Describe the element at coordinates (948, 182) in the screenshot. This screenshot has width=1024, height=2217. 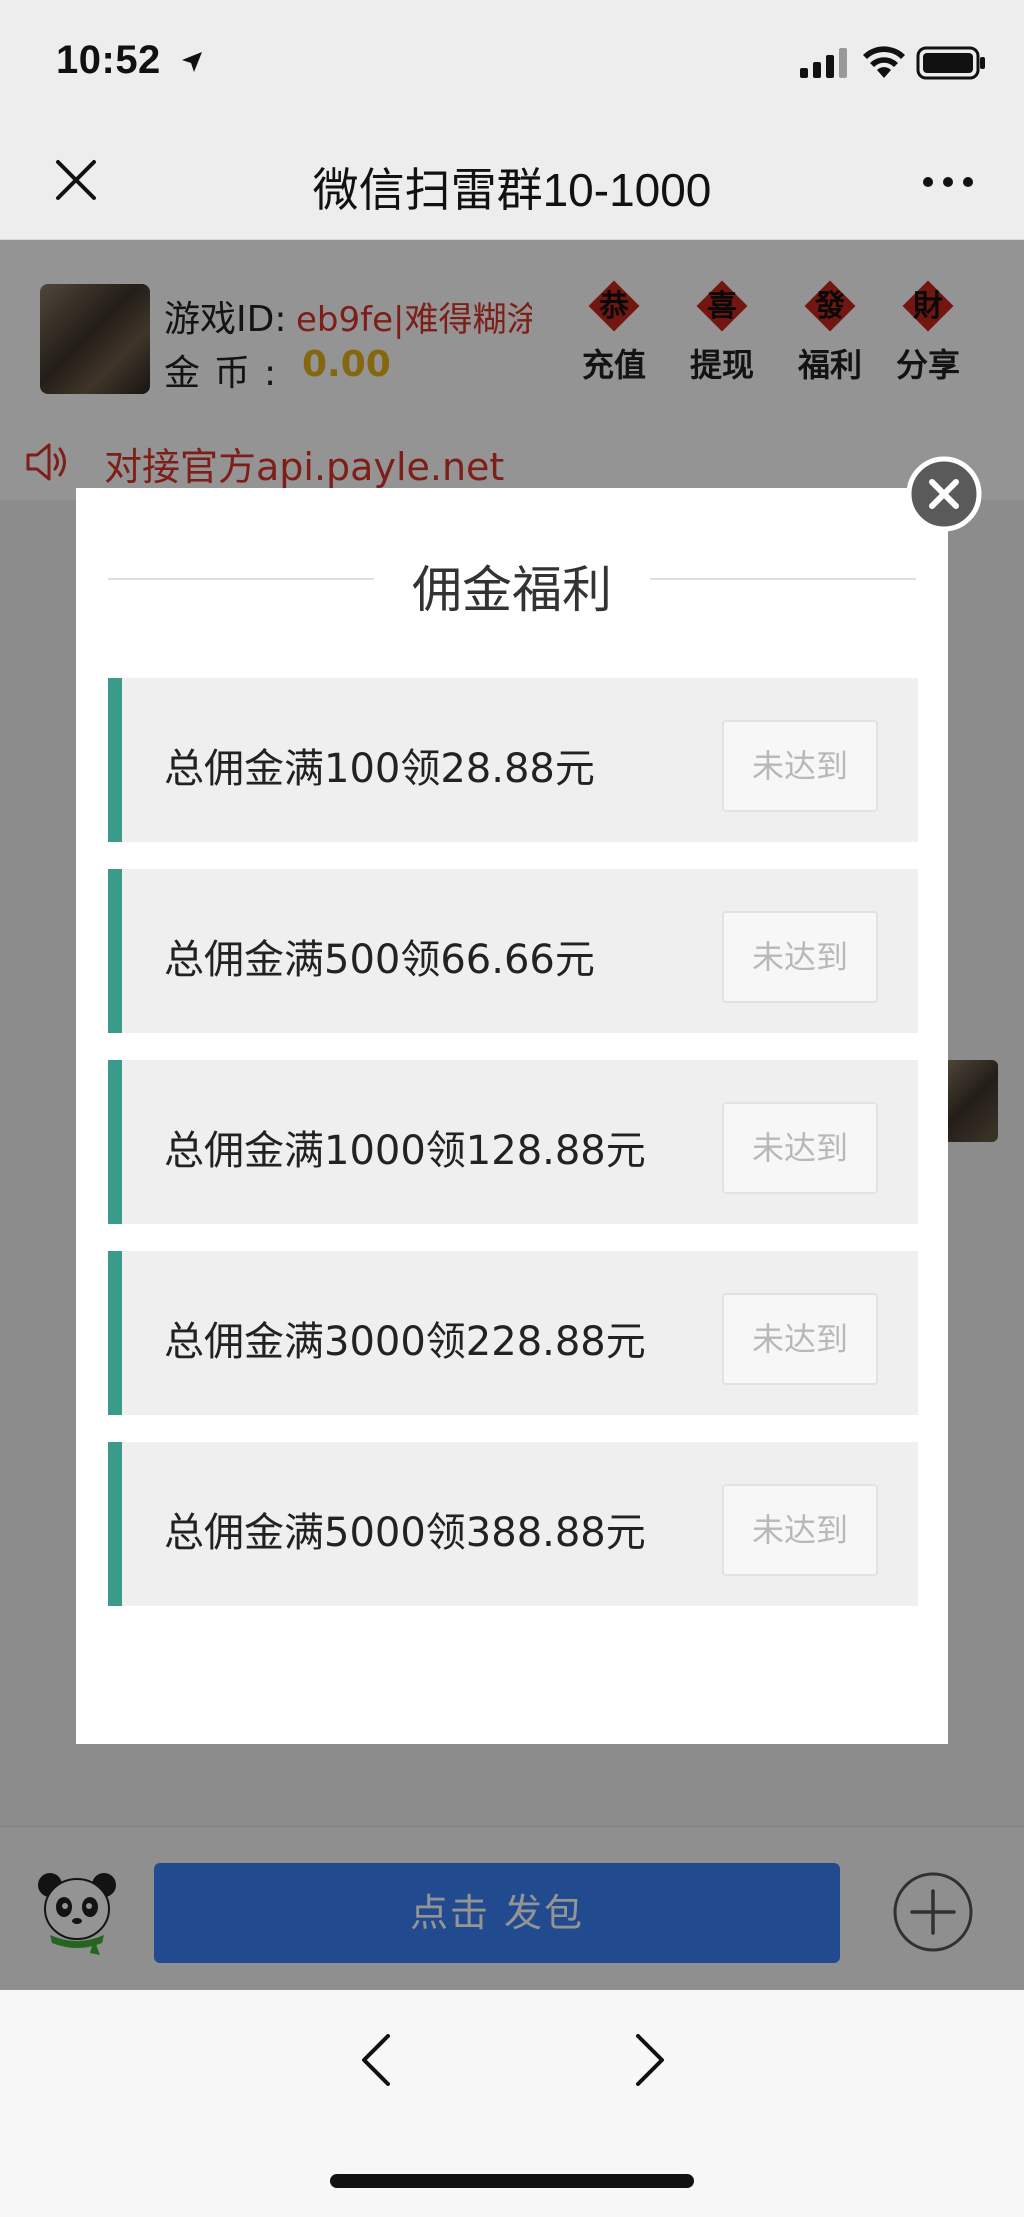
I see `more-icon` at that location.